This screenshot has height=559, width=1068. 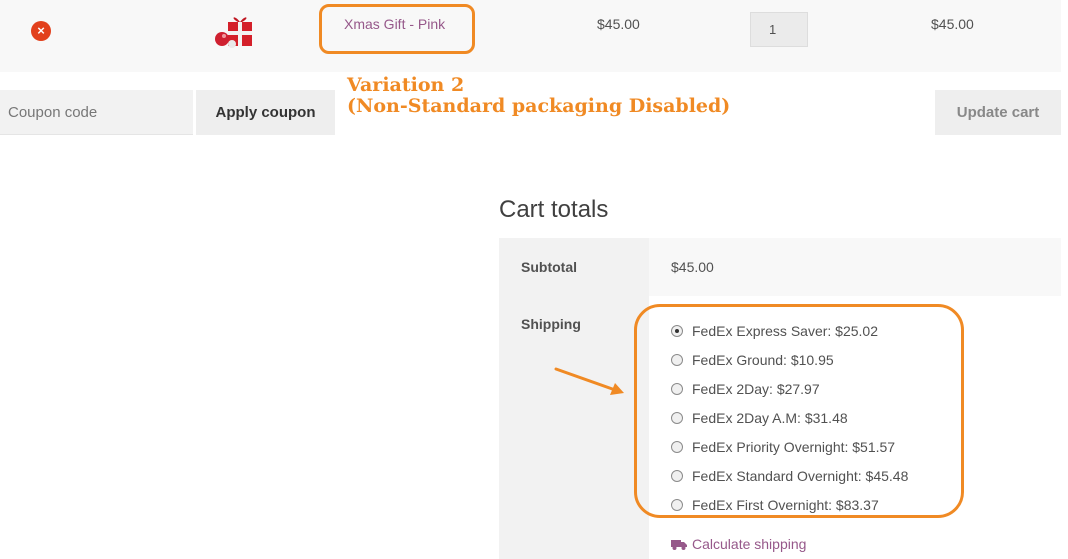 What do you see at coordinates (618, 24) in the screenshot?
I see `product-price: $45.00` at bounding box center [618, 24].